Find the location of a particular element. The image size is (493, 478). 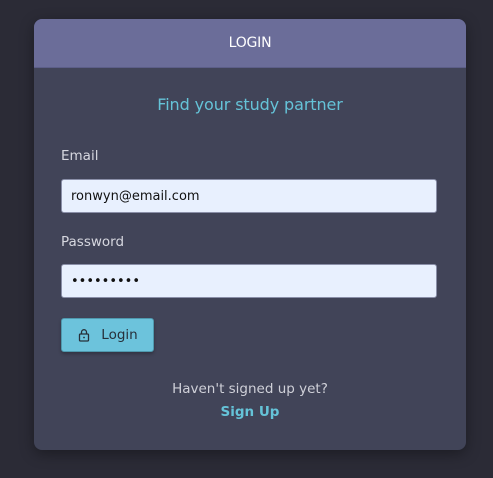

password-label: Password is located at coordinates (93, 242).